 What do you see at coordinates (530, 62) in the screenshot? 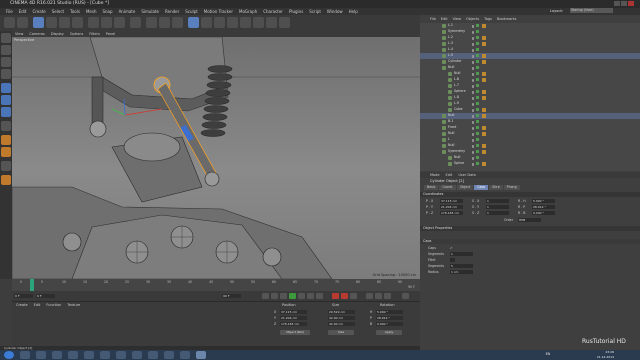
I see `object-tree-row: Cylinder` at bounding box center [530, 62].